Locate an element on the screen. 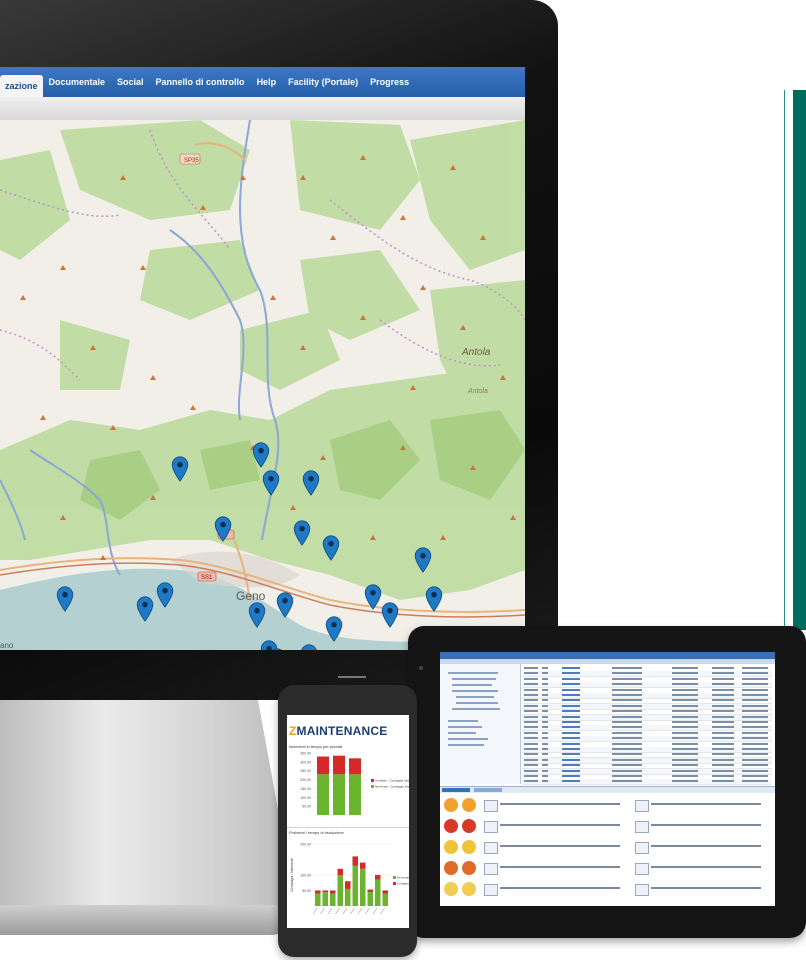 Image resolution: width=806 pixels, height=960 pixels. y-tick-label: 350.00 is located at coordinates (305, 754).